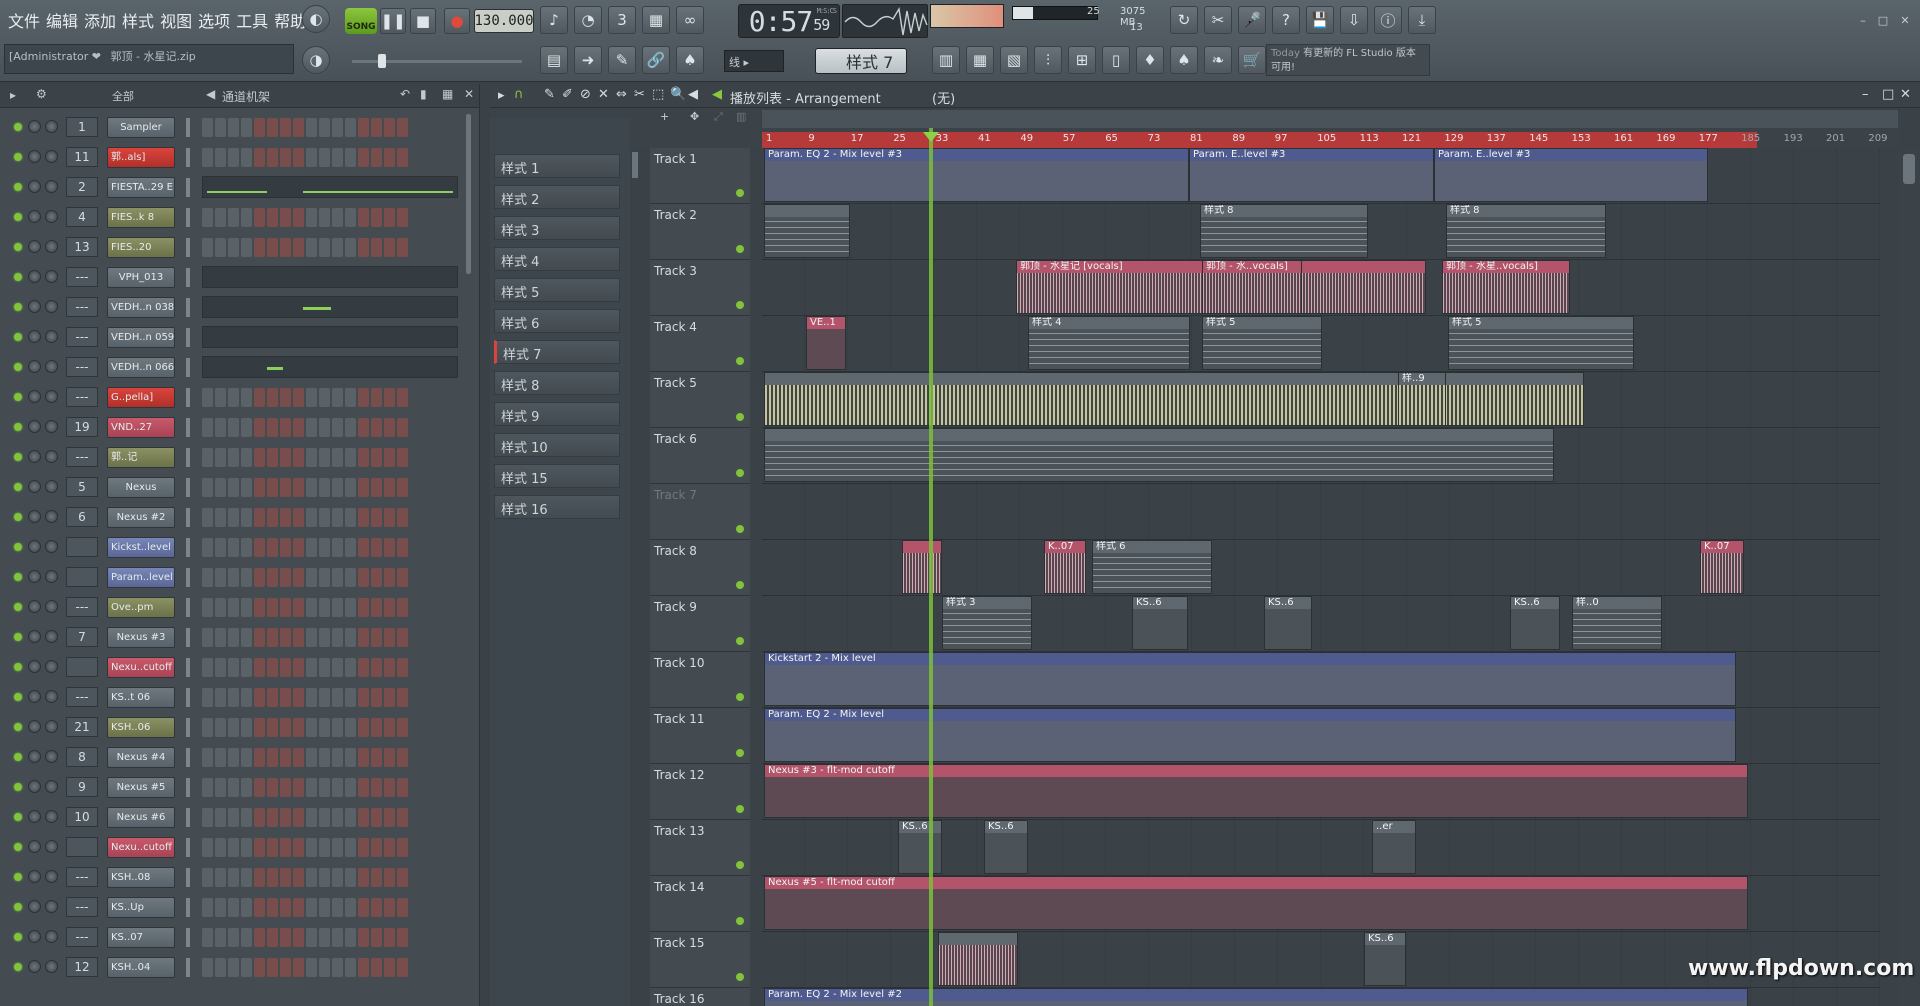 This screenshot has height=1006, width=1920. What do you see at coordinates (1722, 567) in the screenshot?
I see `playlist-clip: K..07` at bounding box center [1722, 567].